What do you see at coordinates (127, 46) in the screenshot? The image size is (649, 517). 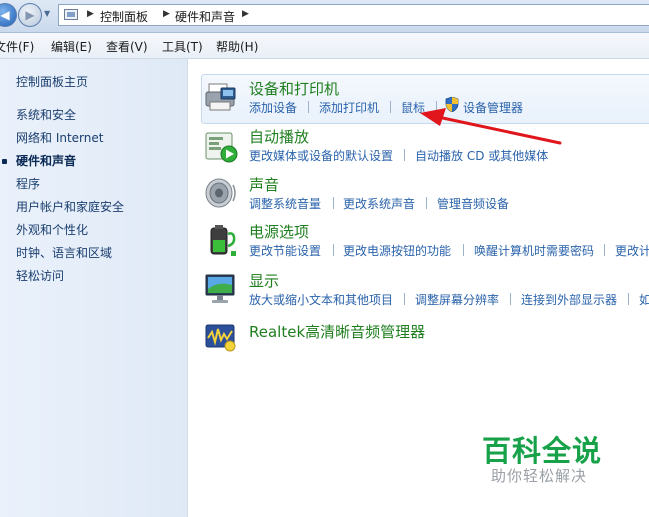 I see `menu-view: 查看(V)` at bounding box center [127, 46].